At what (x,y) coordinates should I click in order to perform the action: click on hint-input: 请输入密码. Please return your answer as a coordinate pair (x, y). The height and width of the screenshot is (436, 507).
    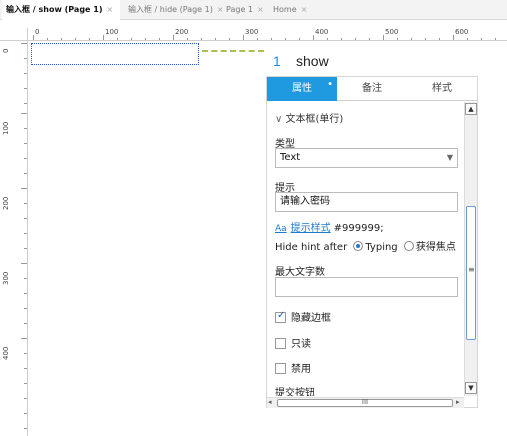
    Looking at the image, I should click on (366, 202).